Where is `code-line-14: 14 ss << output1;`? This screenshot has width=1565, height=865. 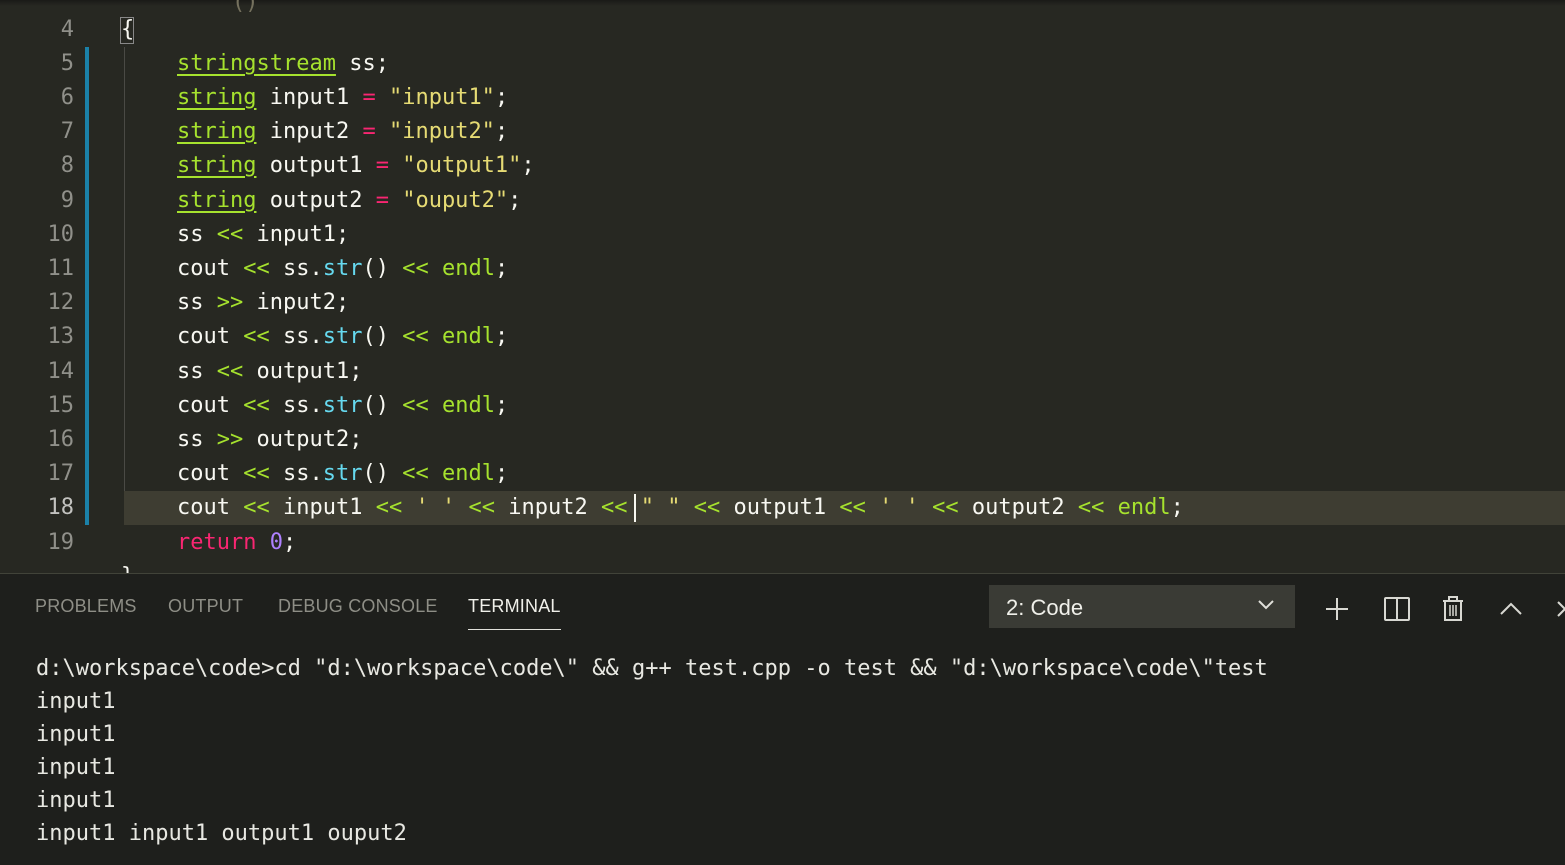 code-line-14: 14 ss << output1; is located at coordinates (782, 372).